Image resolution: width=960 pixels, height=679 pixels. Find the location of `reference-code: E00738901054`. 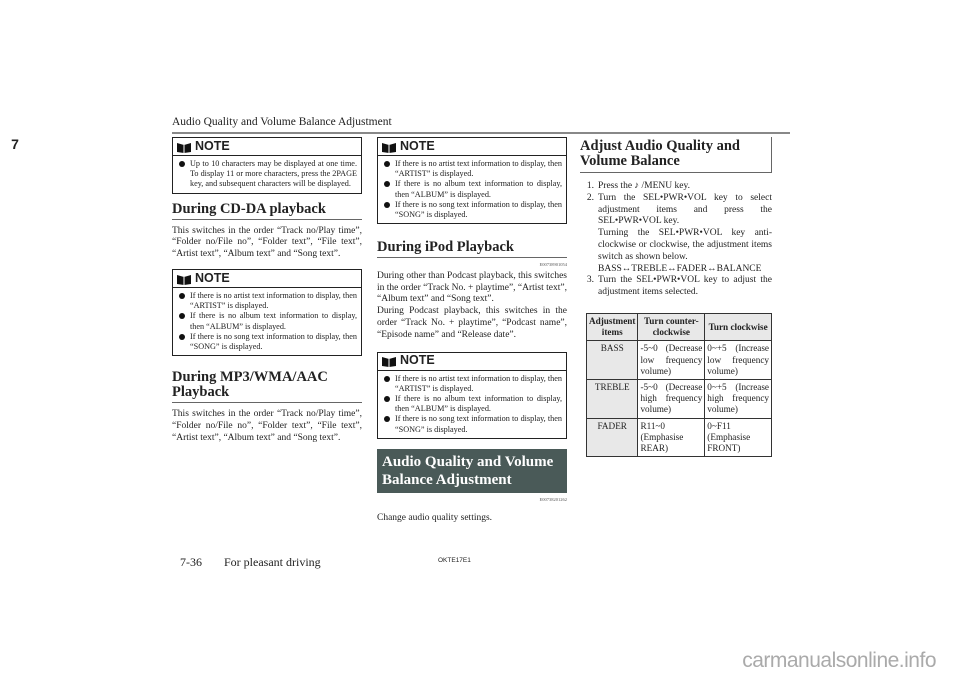

reference-code: E00738901054 is located at coordinates (553, 265).